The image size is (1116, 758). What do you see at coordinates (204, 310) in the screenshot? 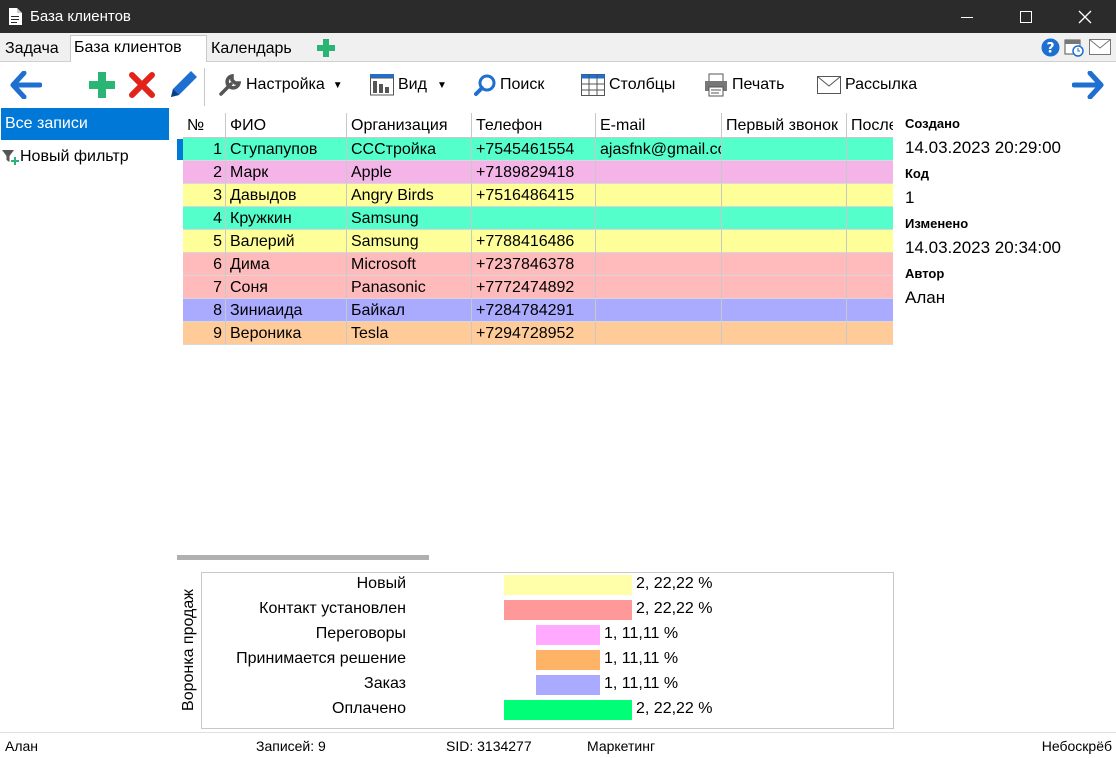
I see `table-cell-num: 8` at bounding box center [204, 310].